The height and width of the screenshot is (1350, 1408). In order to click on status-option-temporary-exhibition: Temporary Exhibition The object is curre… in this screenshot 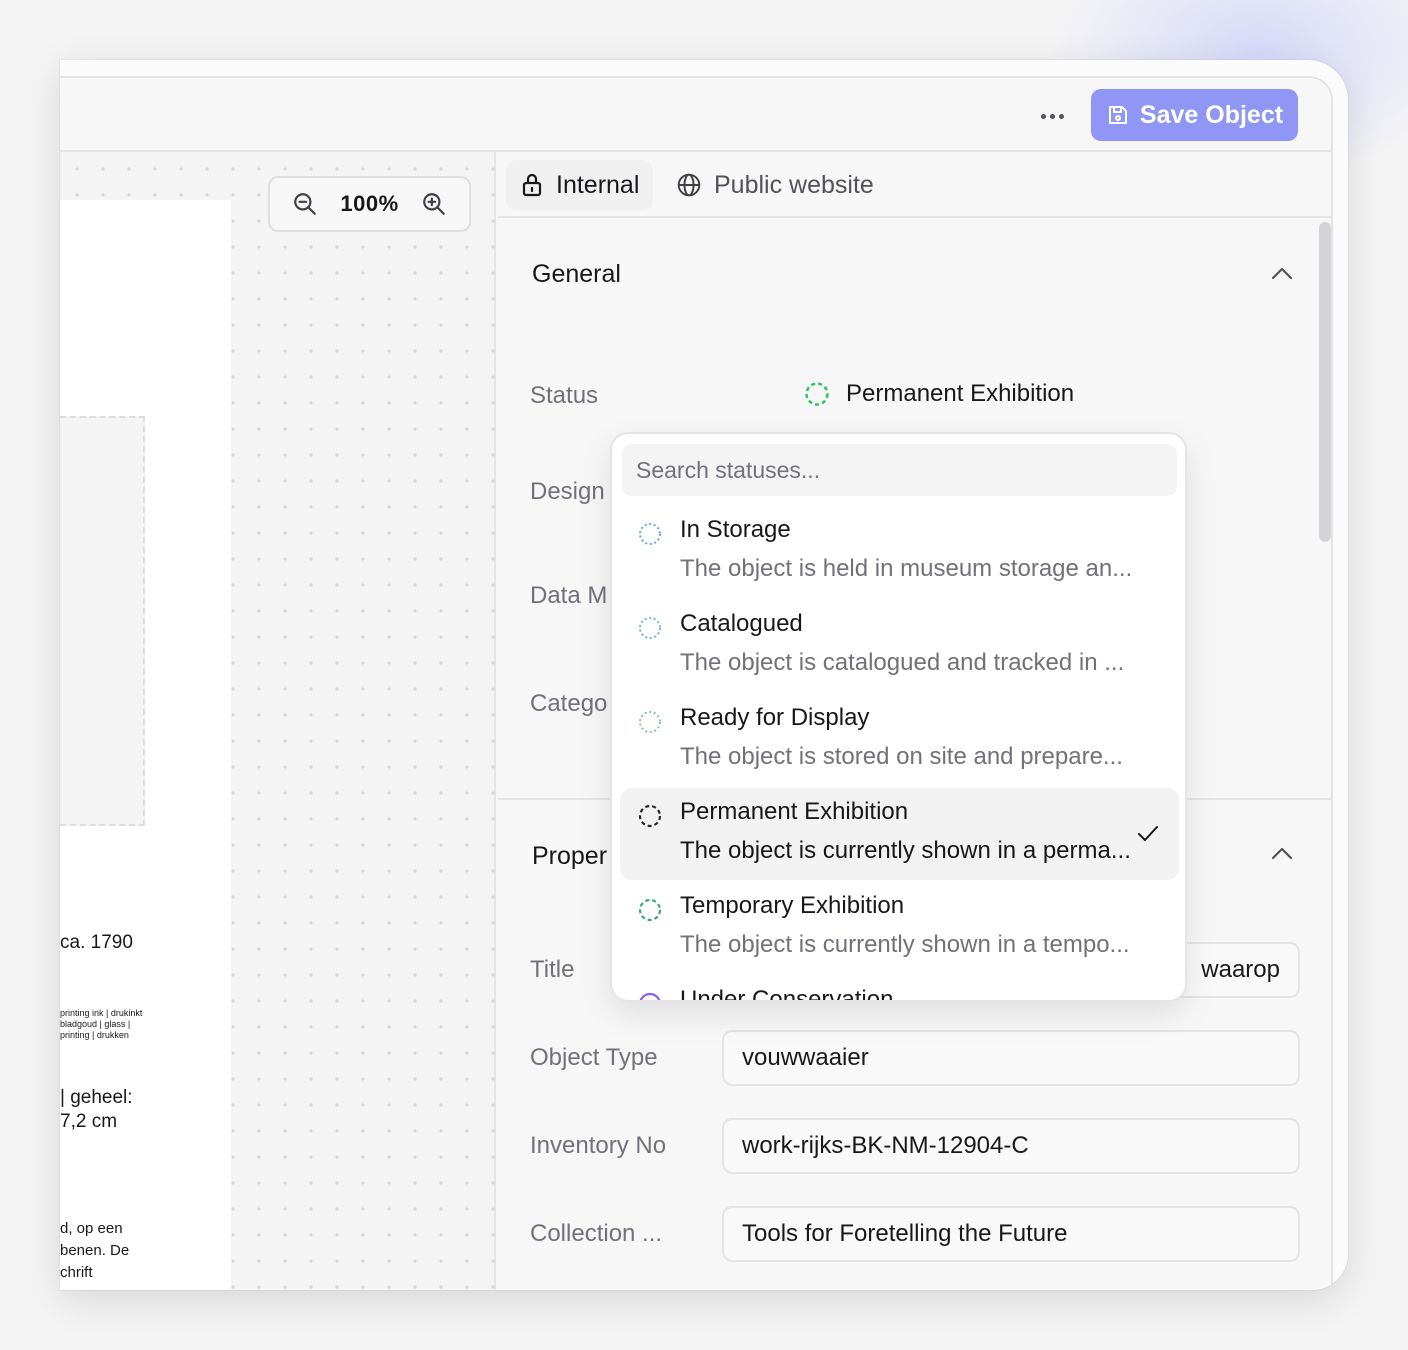, I will do `click(899, 928)`.